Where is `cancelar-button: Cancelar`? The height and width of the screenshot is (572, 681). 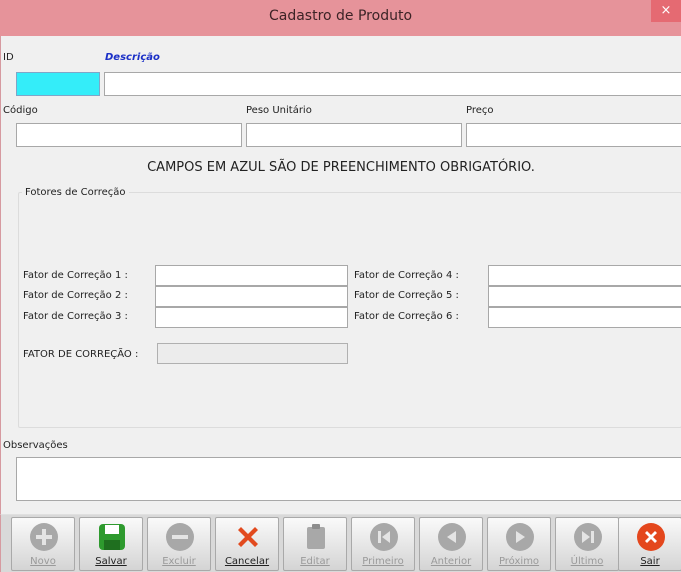 cancelar-button: Cancelar is located at coordinates (247, 544).